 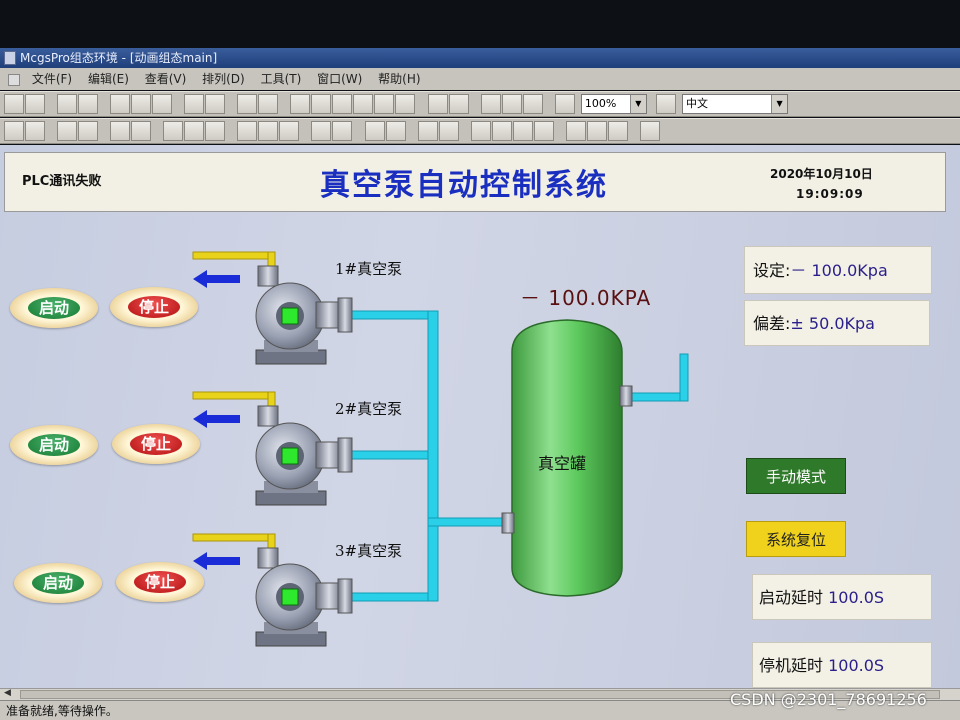 What do you see at coordinates (772, 323) in the screenshot?
I see `deviation-label: 偏差:` at bounding box center [772, 323].